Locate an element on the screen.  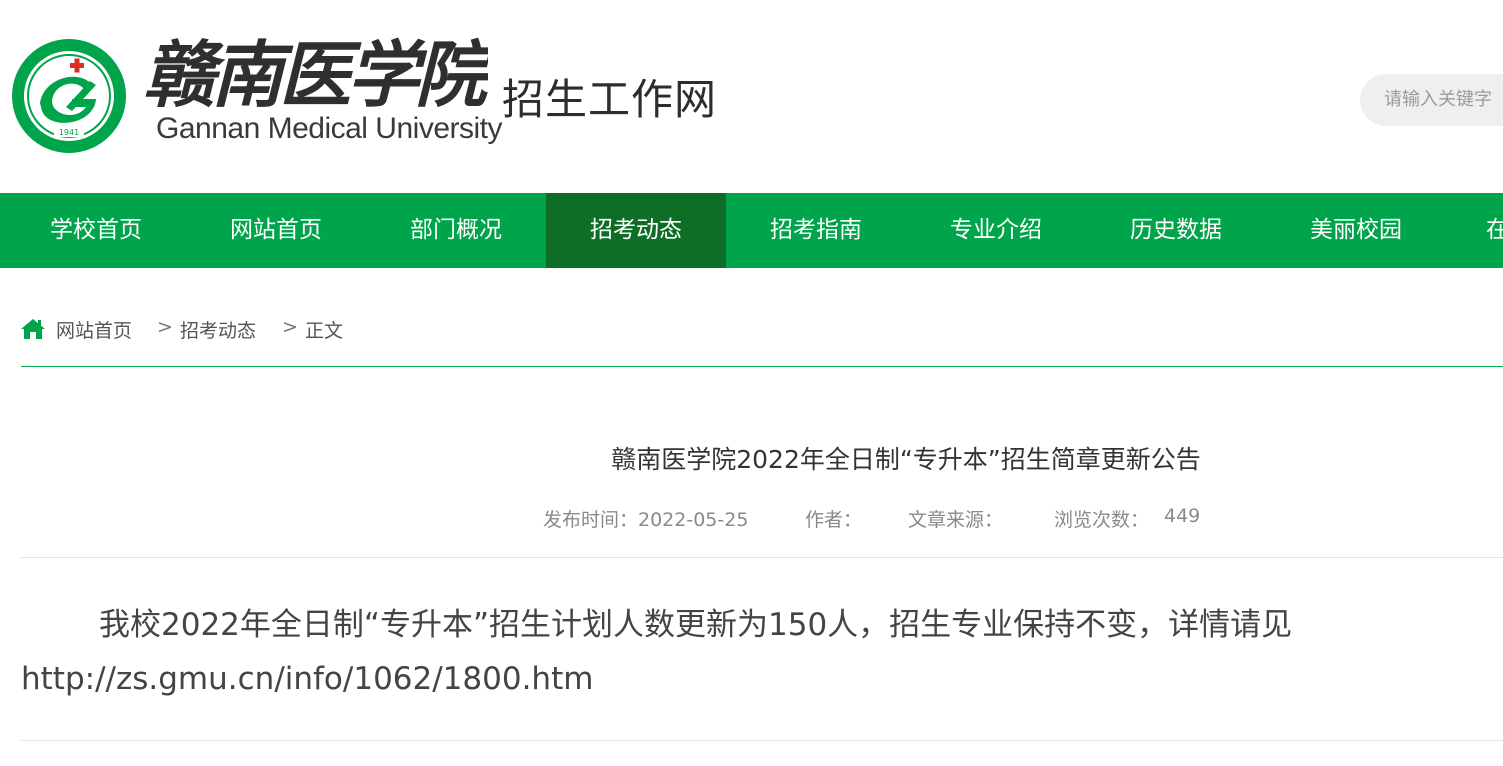
breadcrumb-site-home: 网站首页 is located at coordinates (94, 329).